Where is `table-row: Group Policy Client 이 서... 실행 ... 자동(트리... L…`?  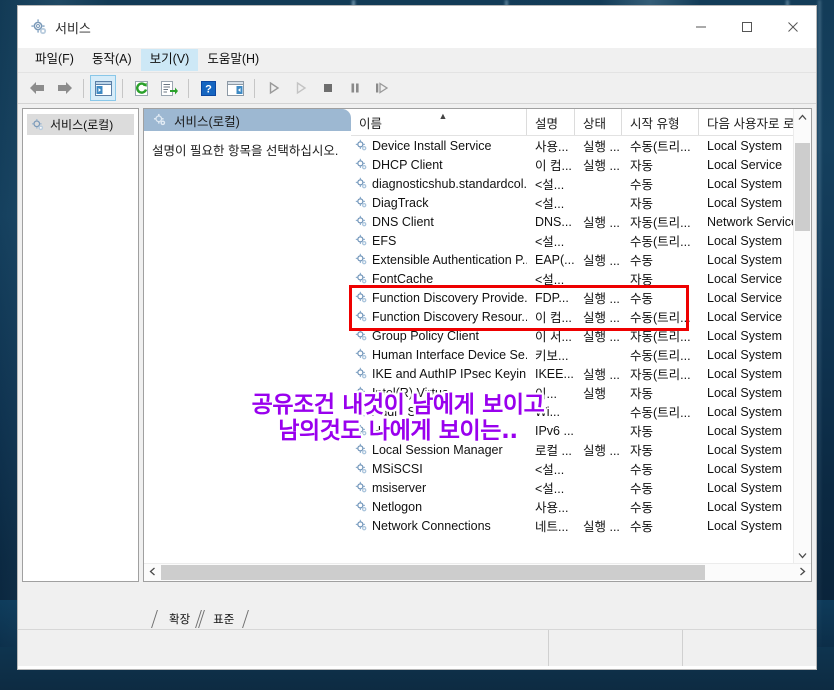 table-row: Group Policy Client 이 서... 실행 ... 자동(트리... L… is located at coordinates (581, 335).